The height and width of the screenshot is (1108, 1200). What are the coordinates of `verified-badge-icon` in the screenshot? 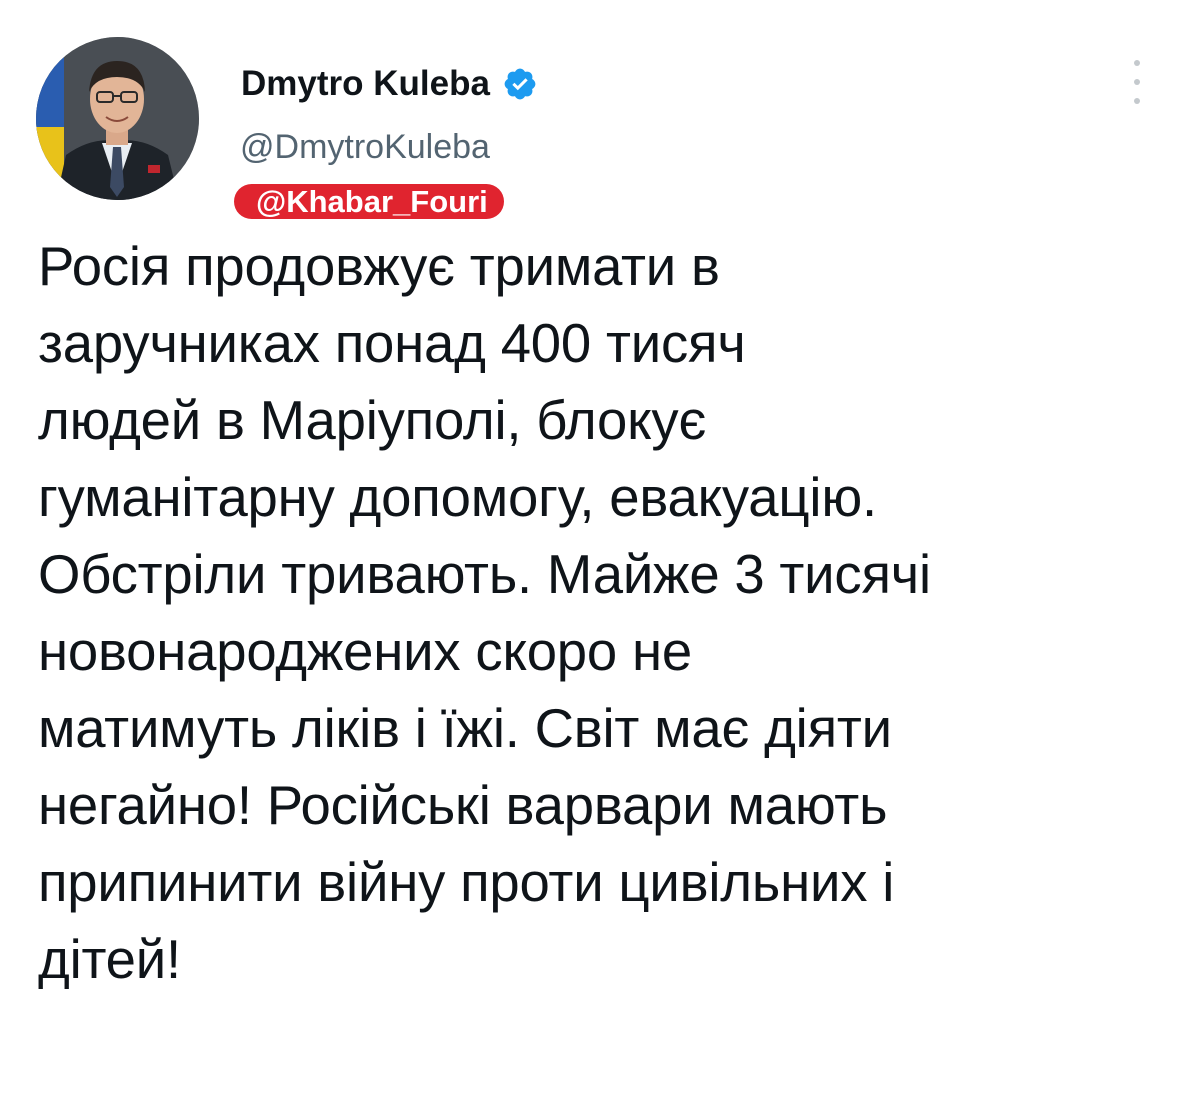 It's located at (520, 84).